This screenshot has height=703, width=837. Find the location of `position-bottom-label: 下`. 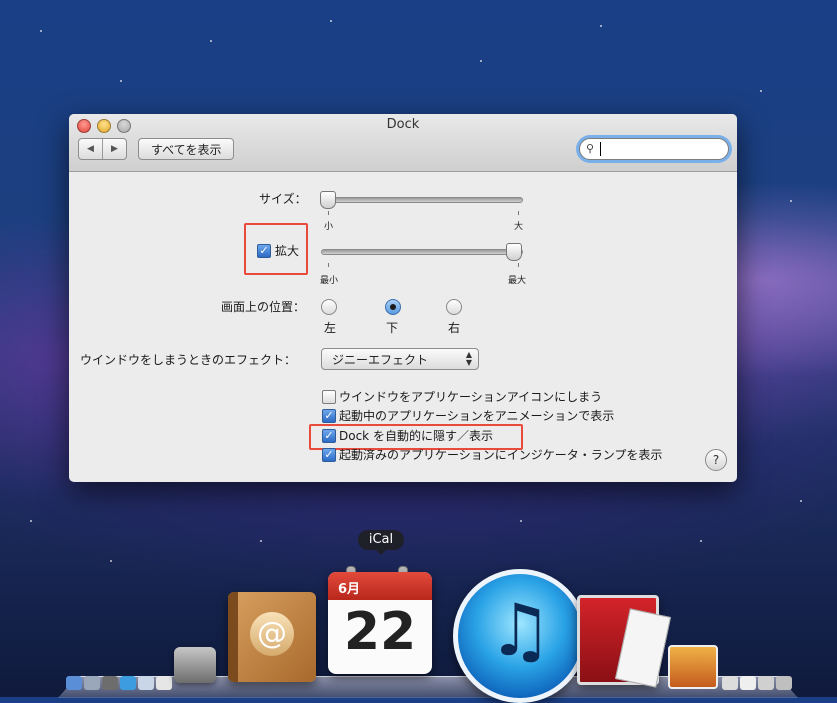

position-bottom-label: 下 is located at coordinates (392, 328).